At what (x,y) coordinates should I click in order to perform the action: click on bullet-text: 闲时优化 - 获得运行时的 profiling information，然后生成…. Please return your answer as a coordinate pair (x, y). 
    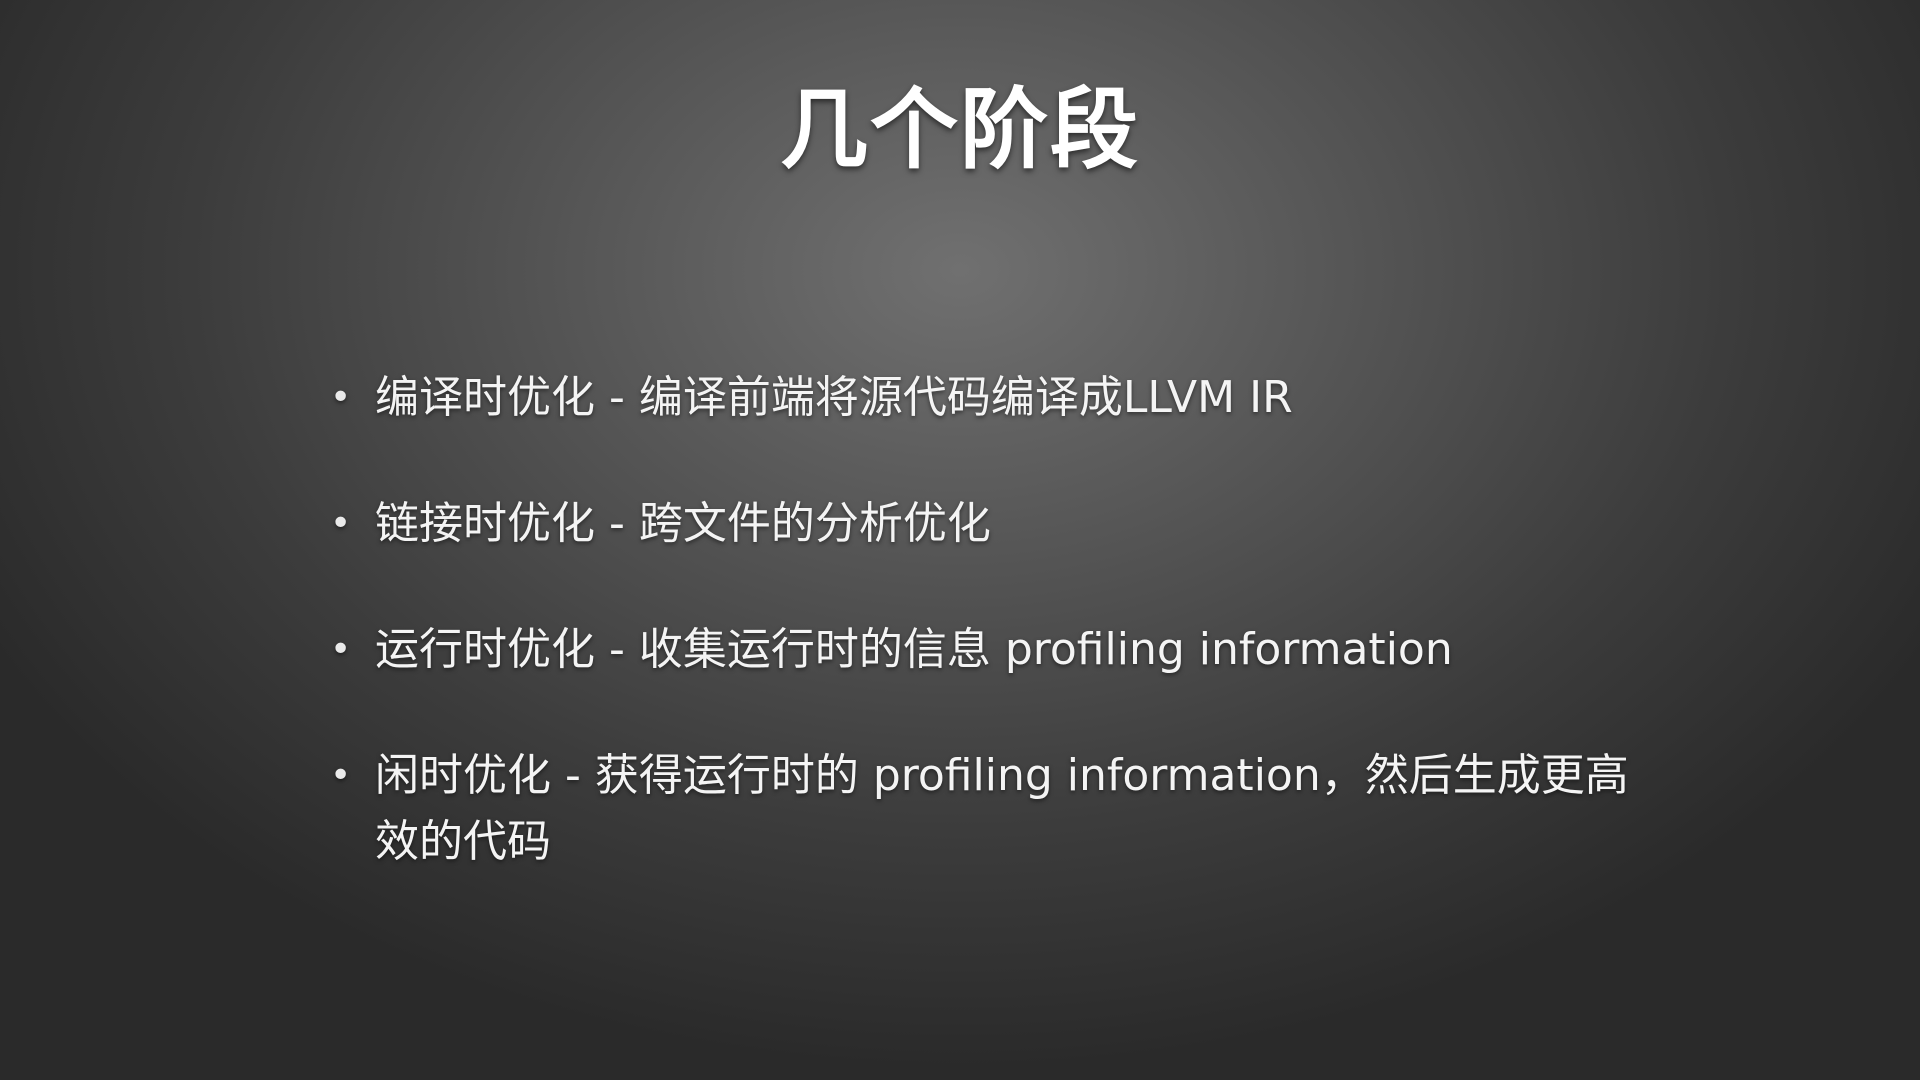
    Looking at the image, I should click on (1002, 808).